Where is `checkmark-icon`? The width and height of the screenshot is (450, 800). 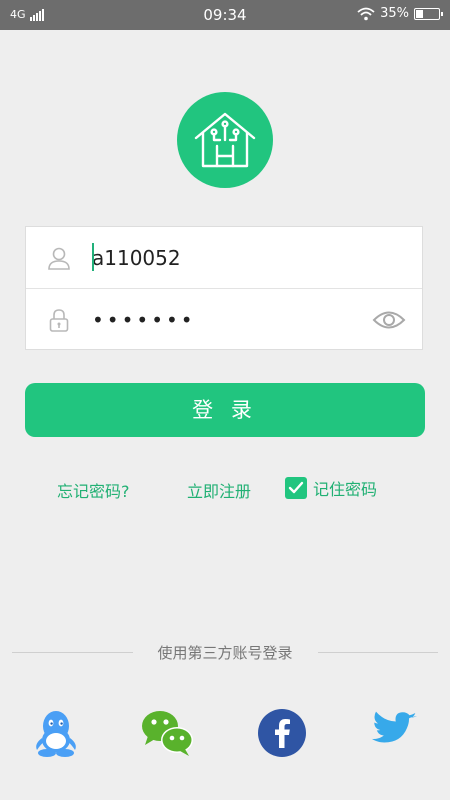
checkmark-icon is located at coordinates (296, 487).